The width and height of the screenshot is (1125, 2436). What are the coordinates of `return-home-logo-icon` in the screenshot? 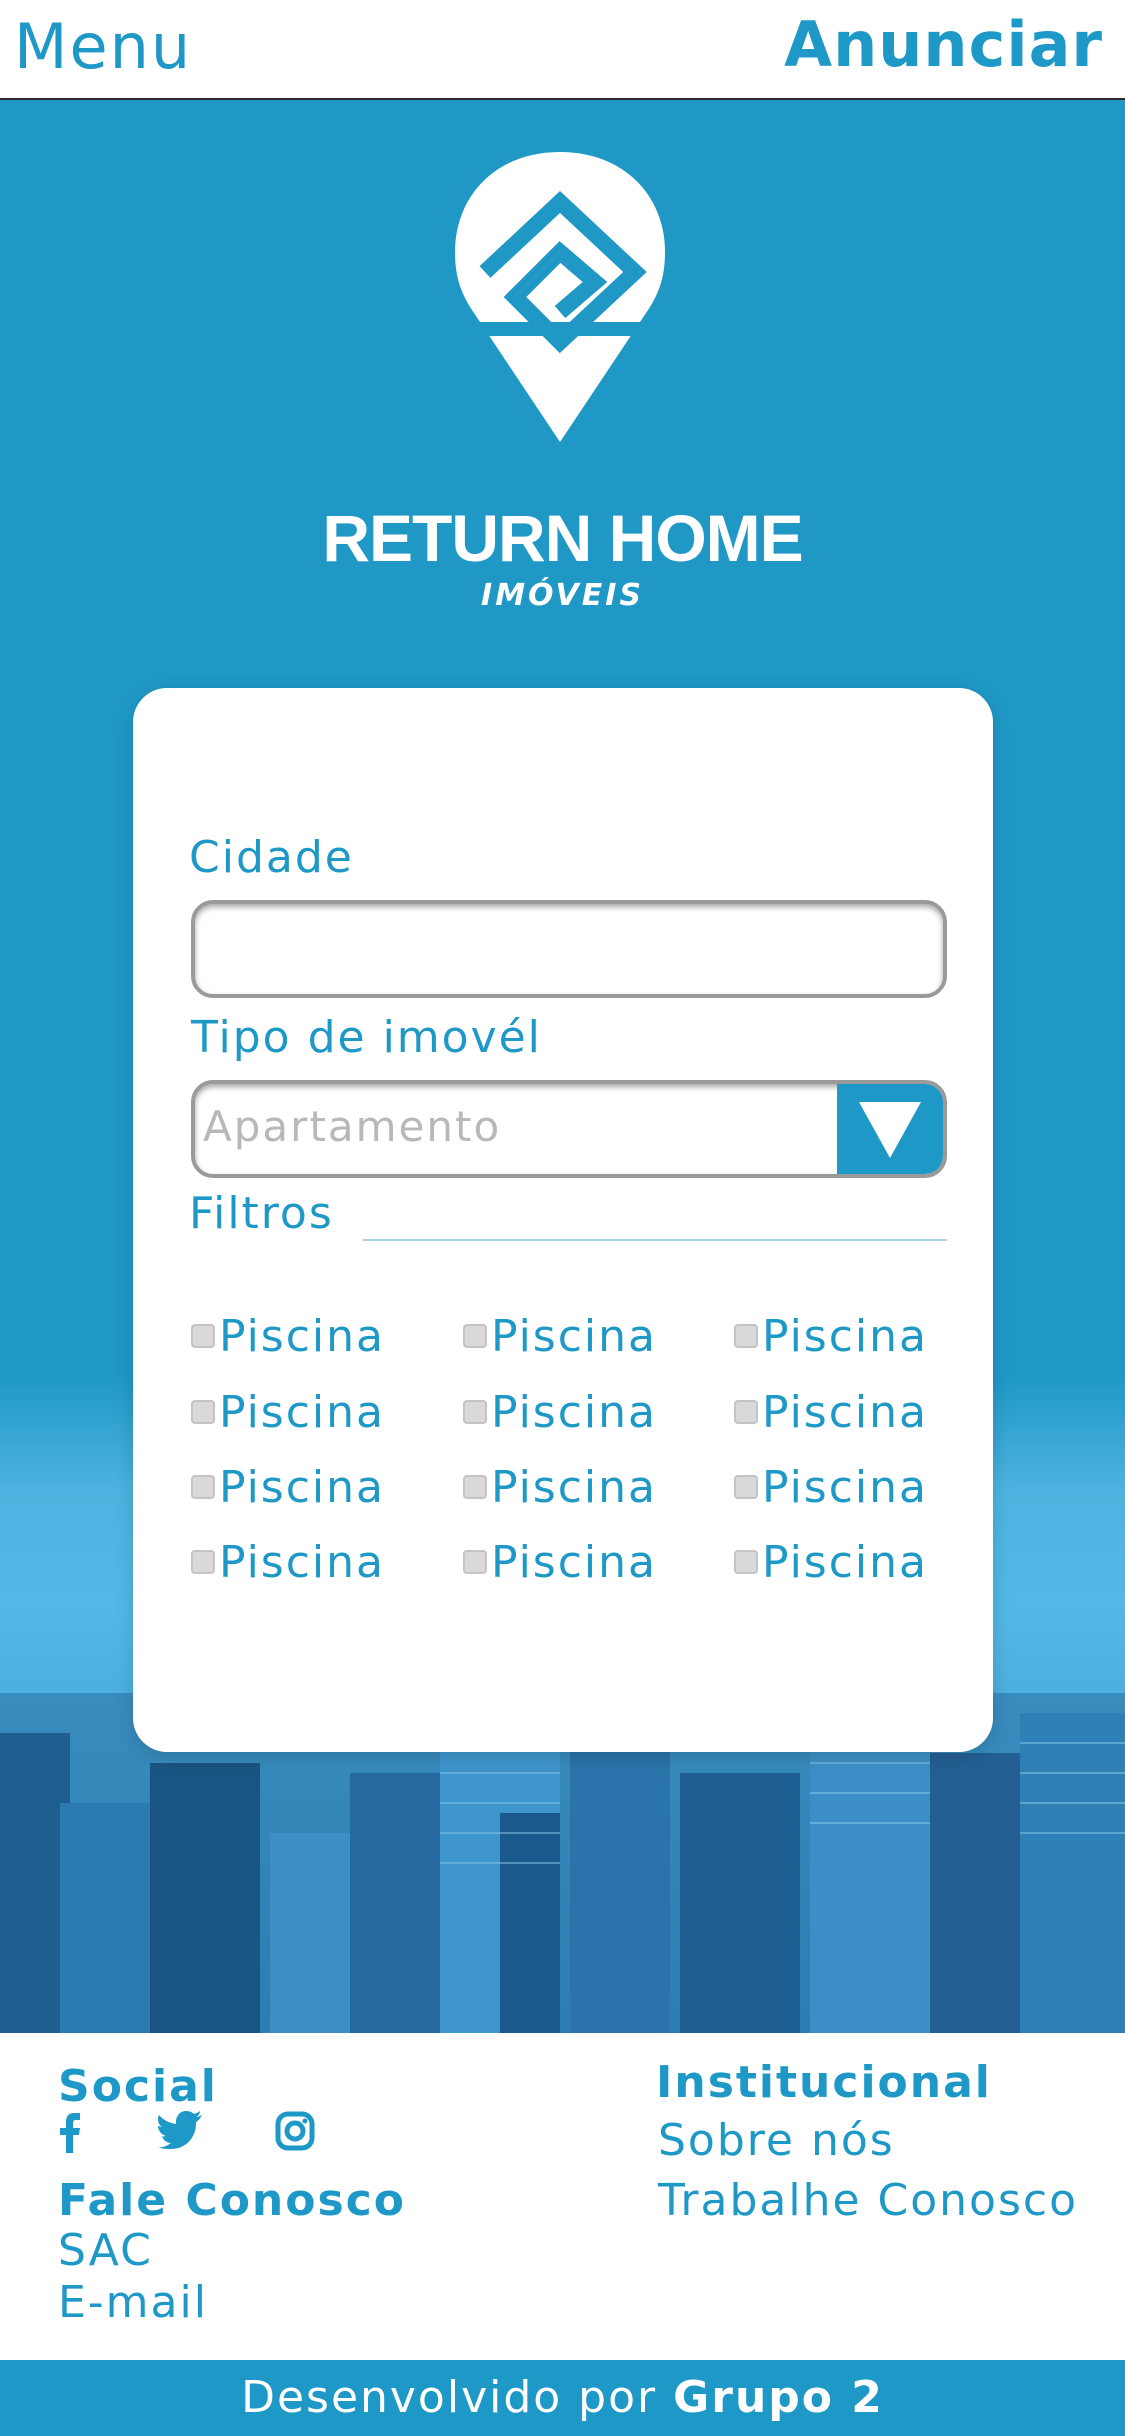 It's located at (560, 297).